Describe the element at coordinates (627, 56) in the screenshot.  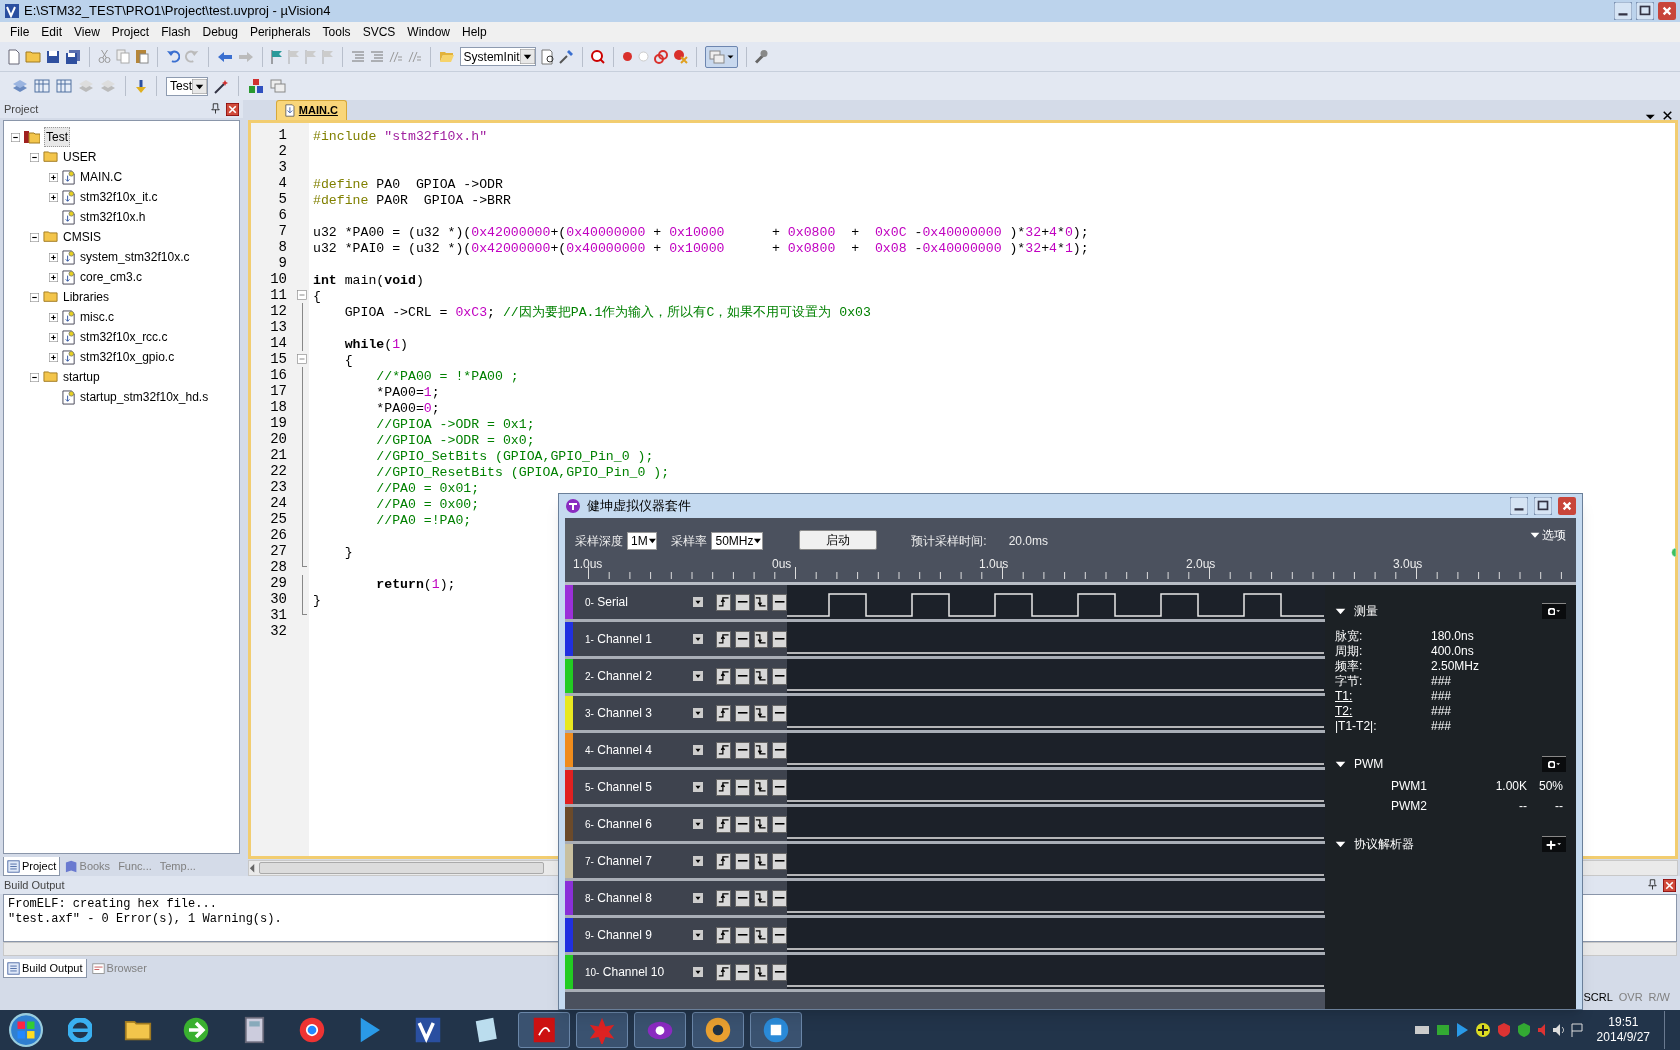
I see `filled-circle-icon` at that location.